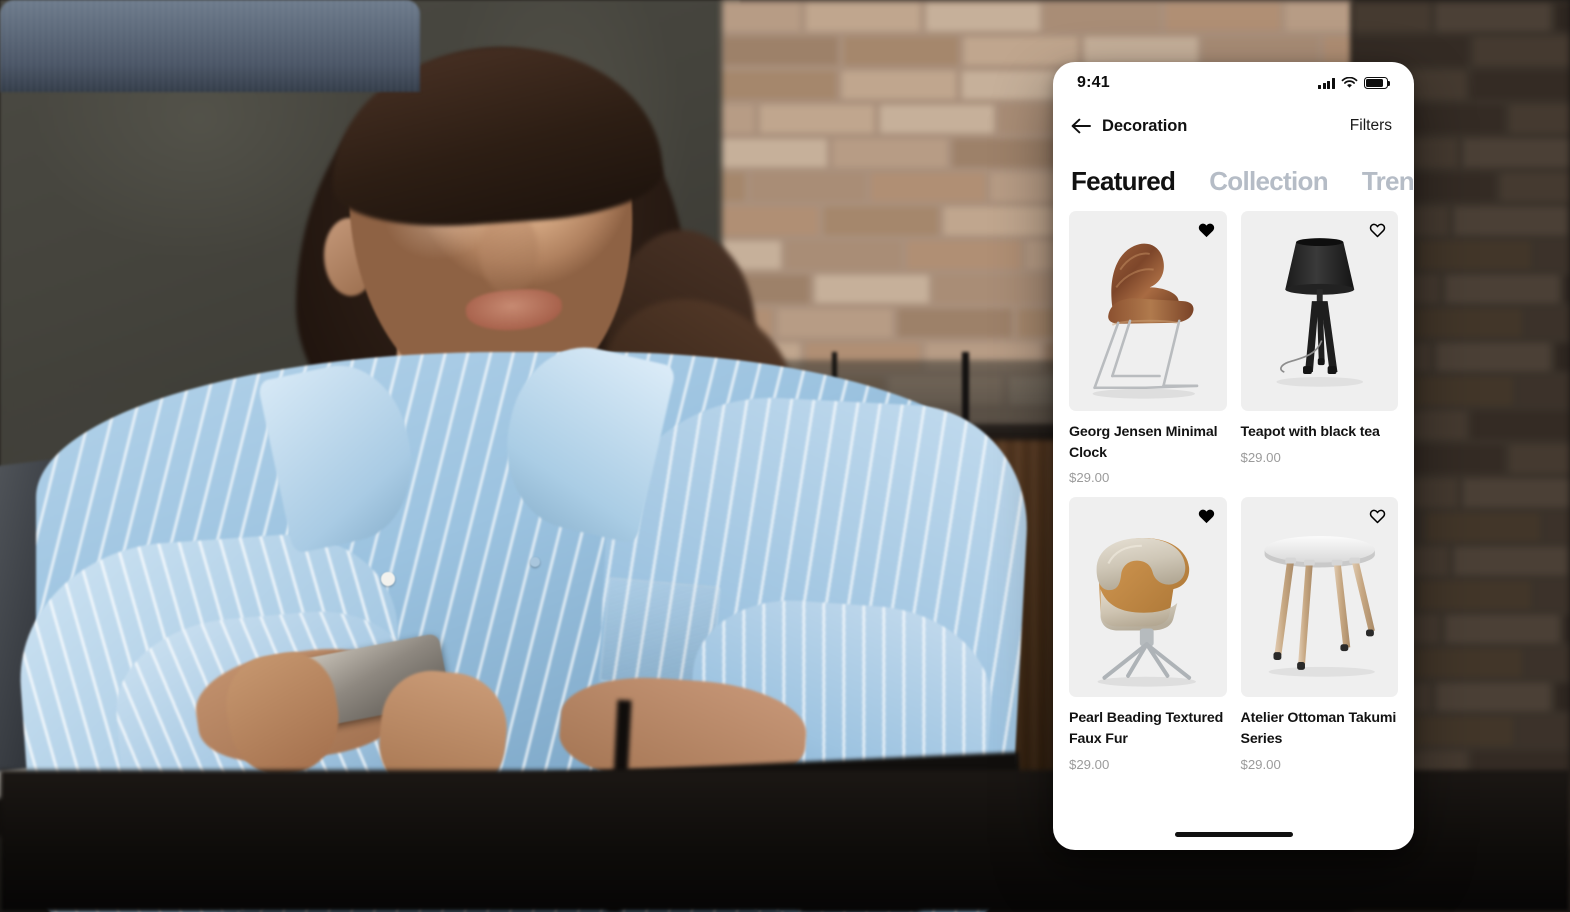  Describe the element at coordinates (1233, 83) in the screenshot. I see `status-bar: 9:41` at that location.